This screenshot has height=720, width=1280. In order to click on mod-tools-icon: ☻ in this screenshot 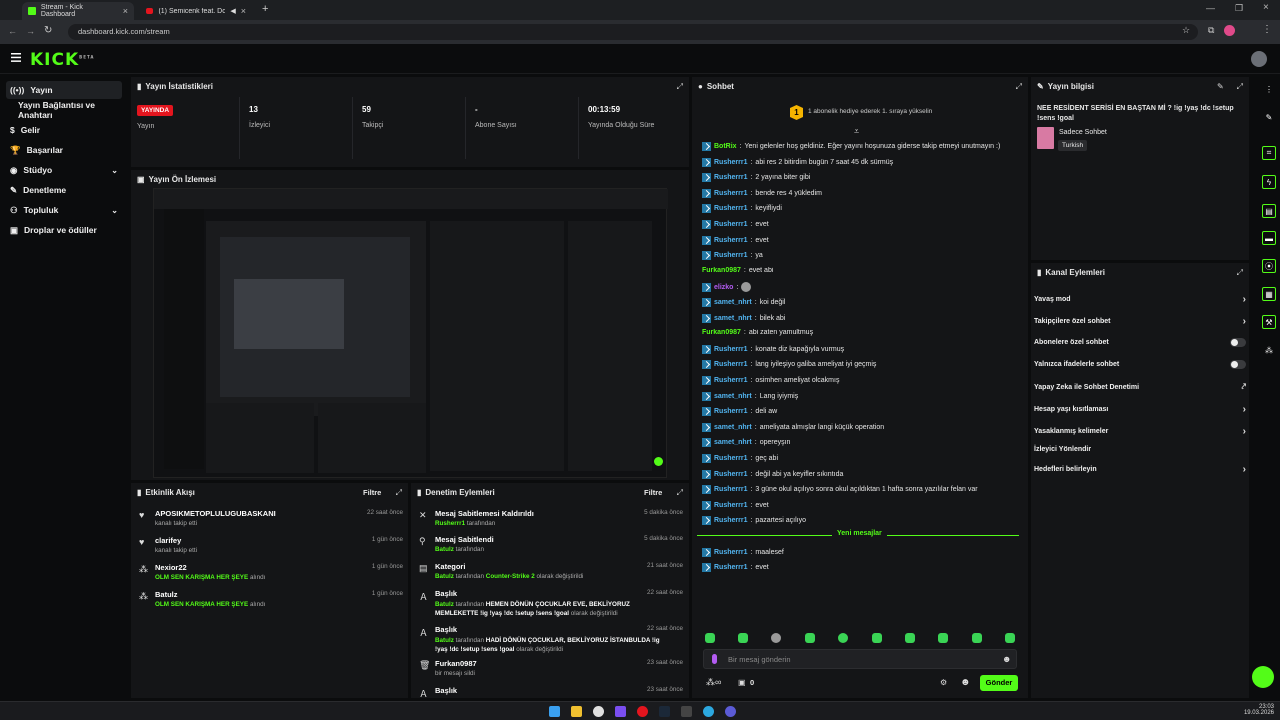, I will do `click(965, 682)`.